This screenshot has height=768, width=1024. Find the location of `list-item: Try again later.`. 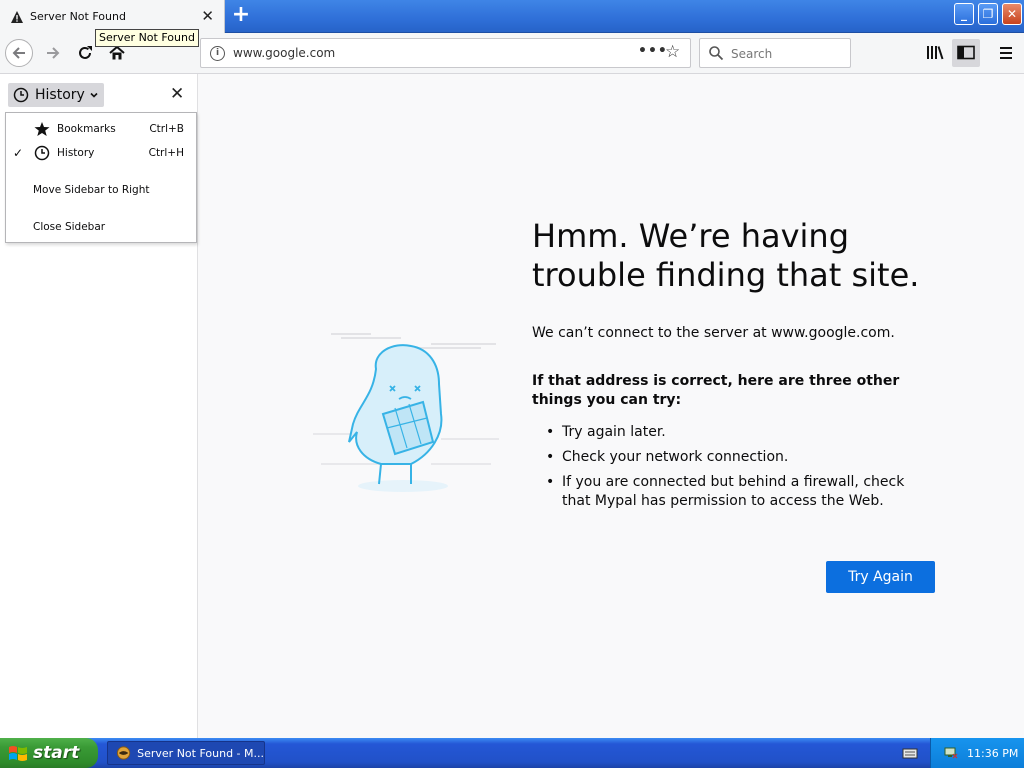

list-item: Try again later. is located at coordinates (732, 432).